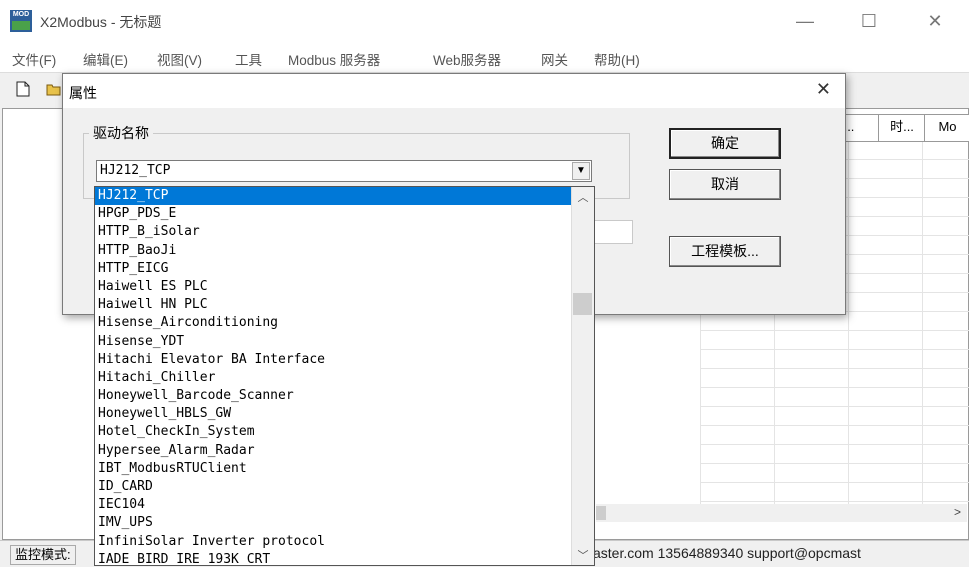  I want to click on chevron-down-icon: ▼, so click(581, 171).